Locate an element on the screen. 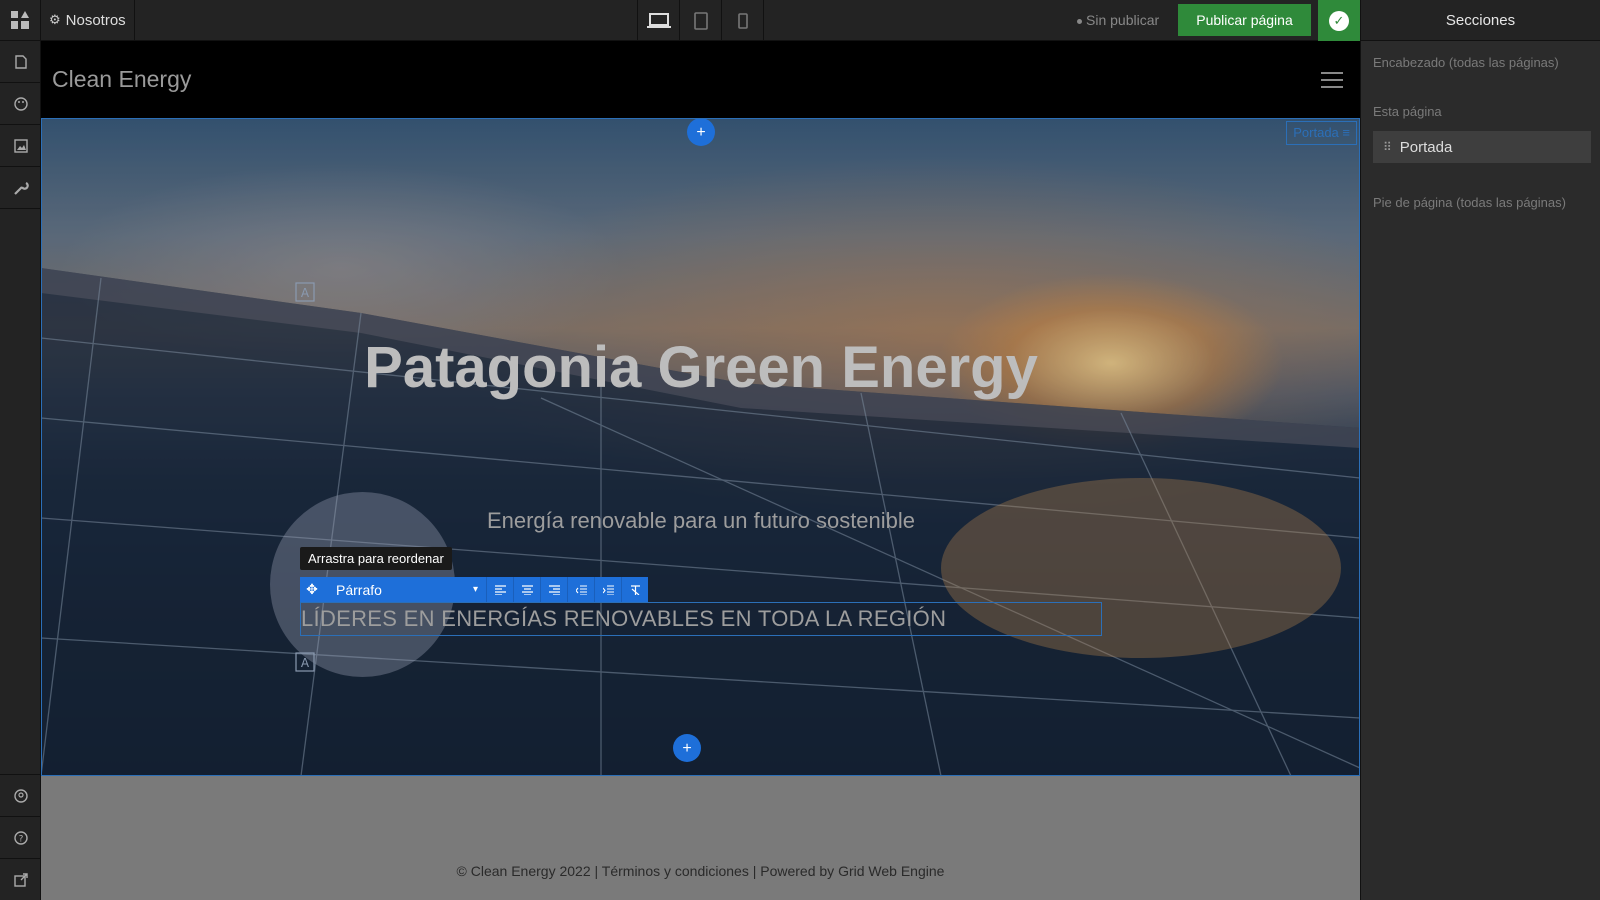  clear-format-icon is located at coordinates (635, 589).